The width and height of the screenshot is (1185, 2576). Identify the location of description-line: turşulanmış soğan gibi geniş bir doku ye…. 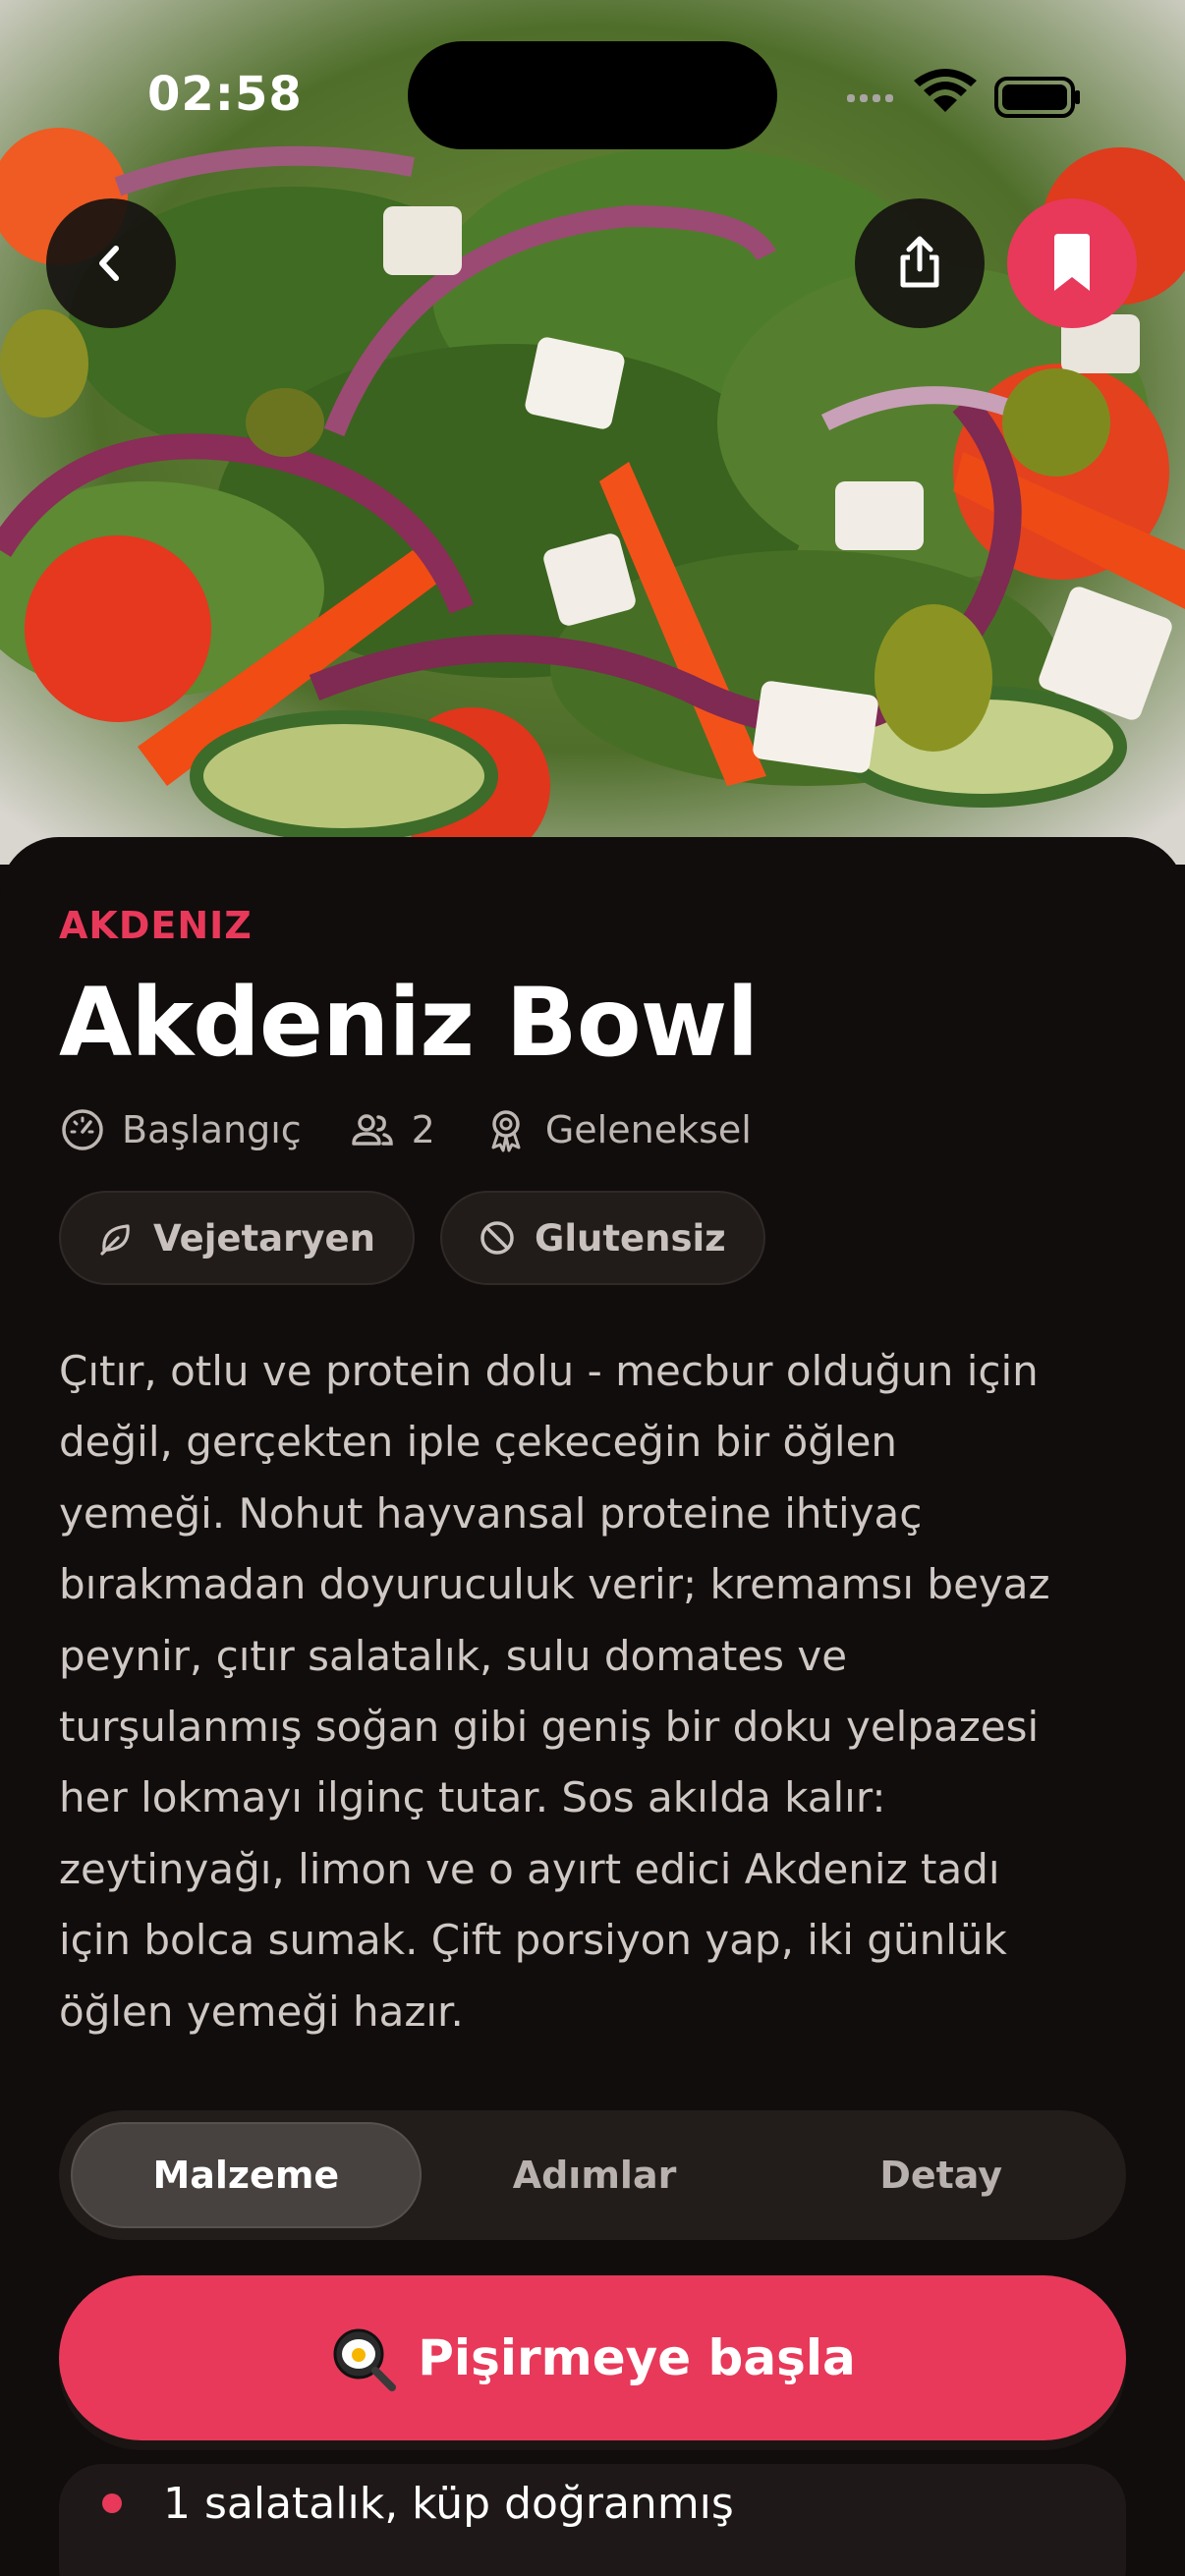
(550, 1727).